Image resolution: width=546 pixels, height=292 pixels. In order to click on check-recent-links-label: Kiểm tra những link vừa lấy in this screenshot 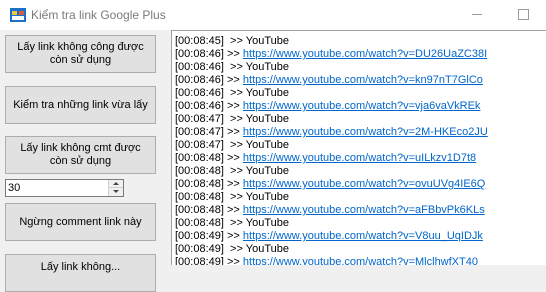, I will do `click(80, 104)`.